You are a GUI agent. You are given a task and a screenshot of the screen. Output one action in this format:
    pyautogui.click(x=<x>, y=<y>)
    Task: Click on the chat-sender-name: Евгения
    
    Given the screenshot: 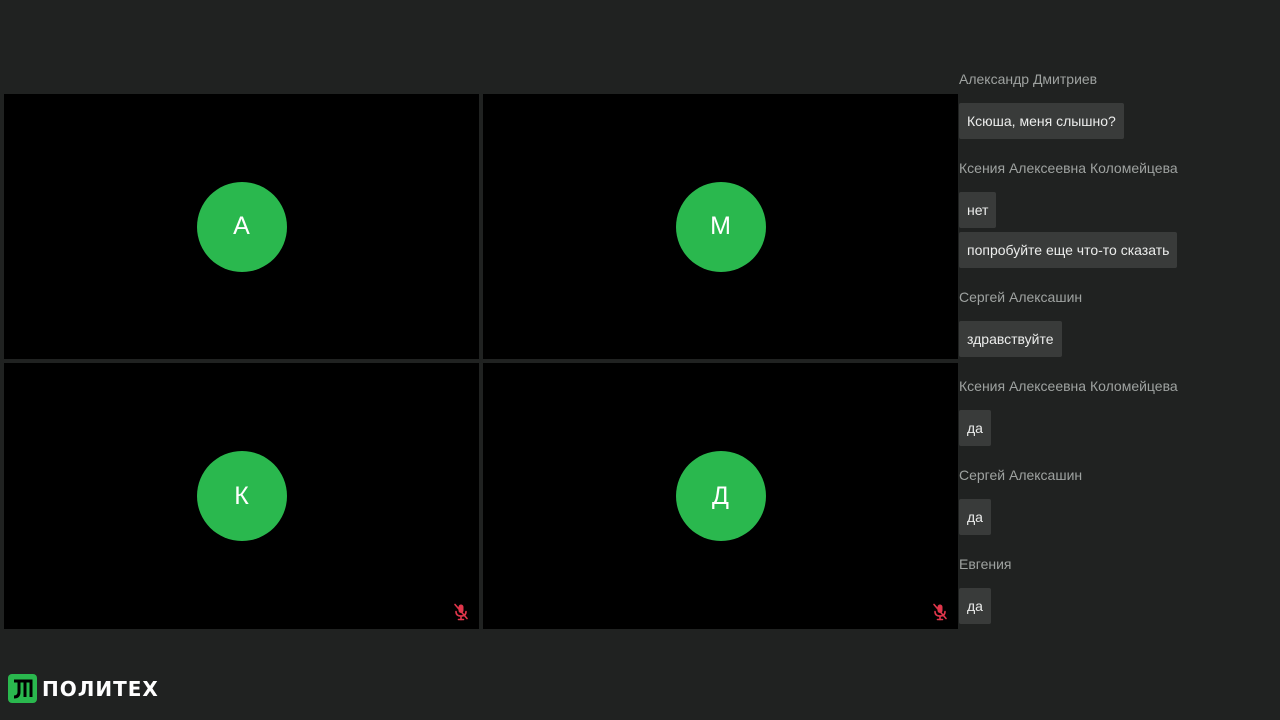 What is the action you would take?
    pyautogui.click(x=985, y=564)
    